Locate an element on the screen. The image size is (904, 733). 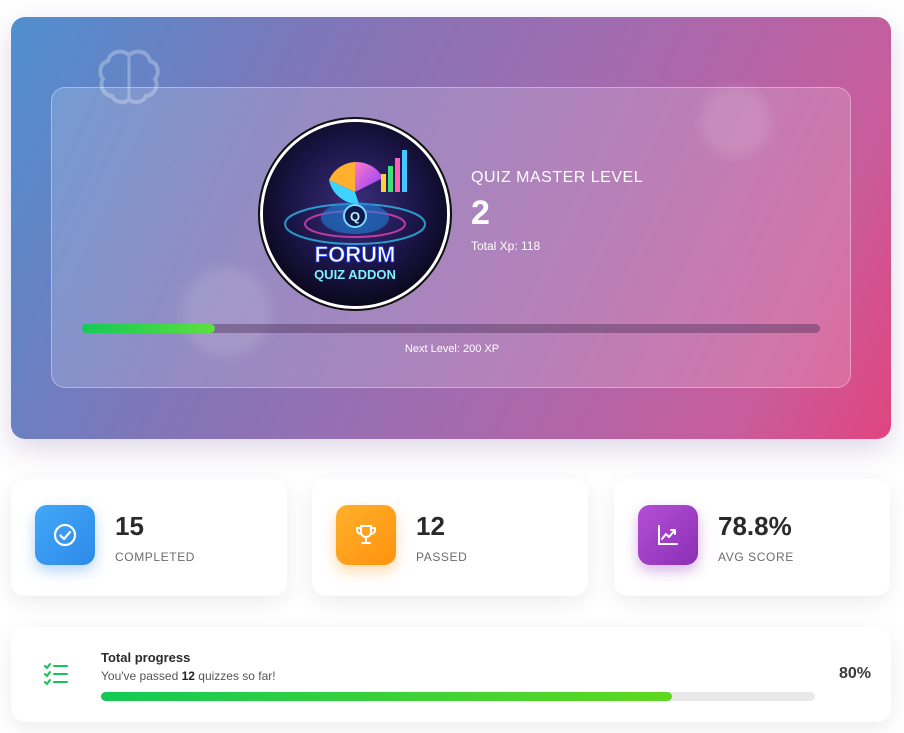
logo-badge: Q is located at coordinates (355, 216).